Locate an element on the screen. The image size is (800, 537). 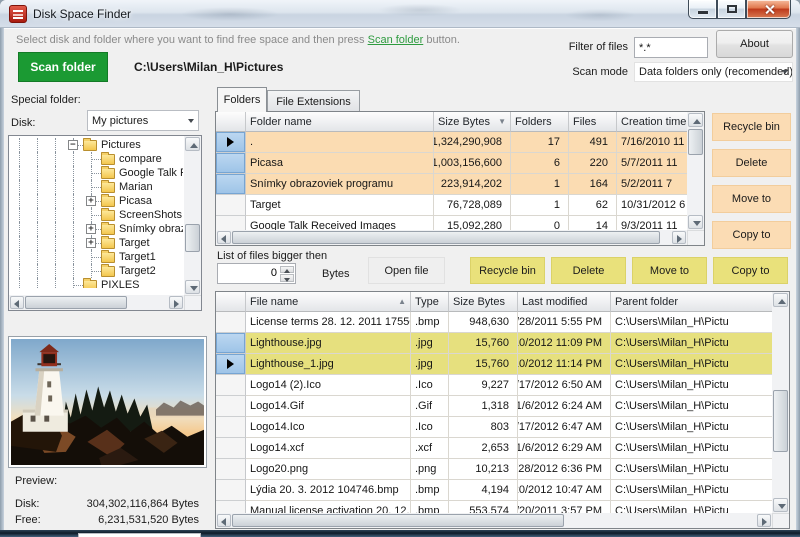
file-move-to-button: Move to is located at coordinates (669, 270).